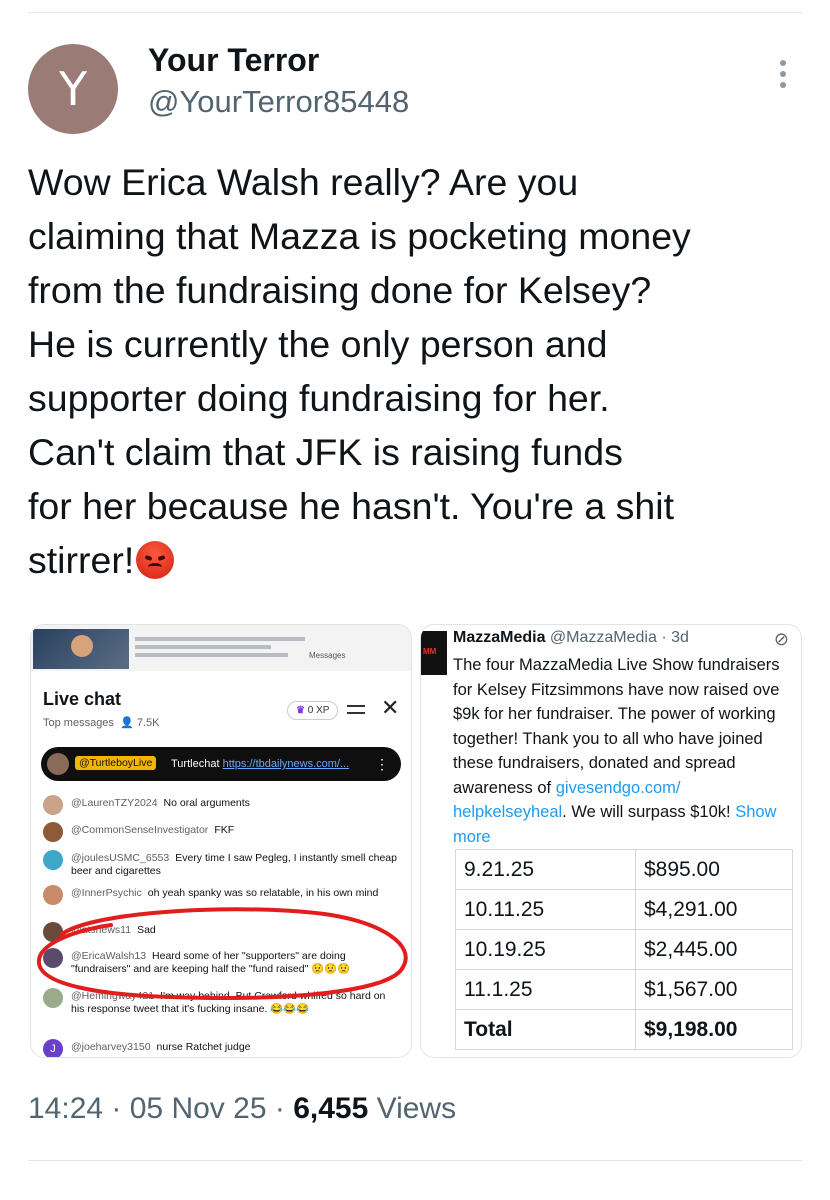  Describe the element at coordinates (66, 1108) in the screenshot. I see `tweet-time: 14:24` at that location.